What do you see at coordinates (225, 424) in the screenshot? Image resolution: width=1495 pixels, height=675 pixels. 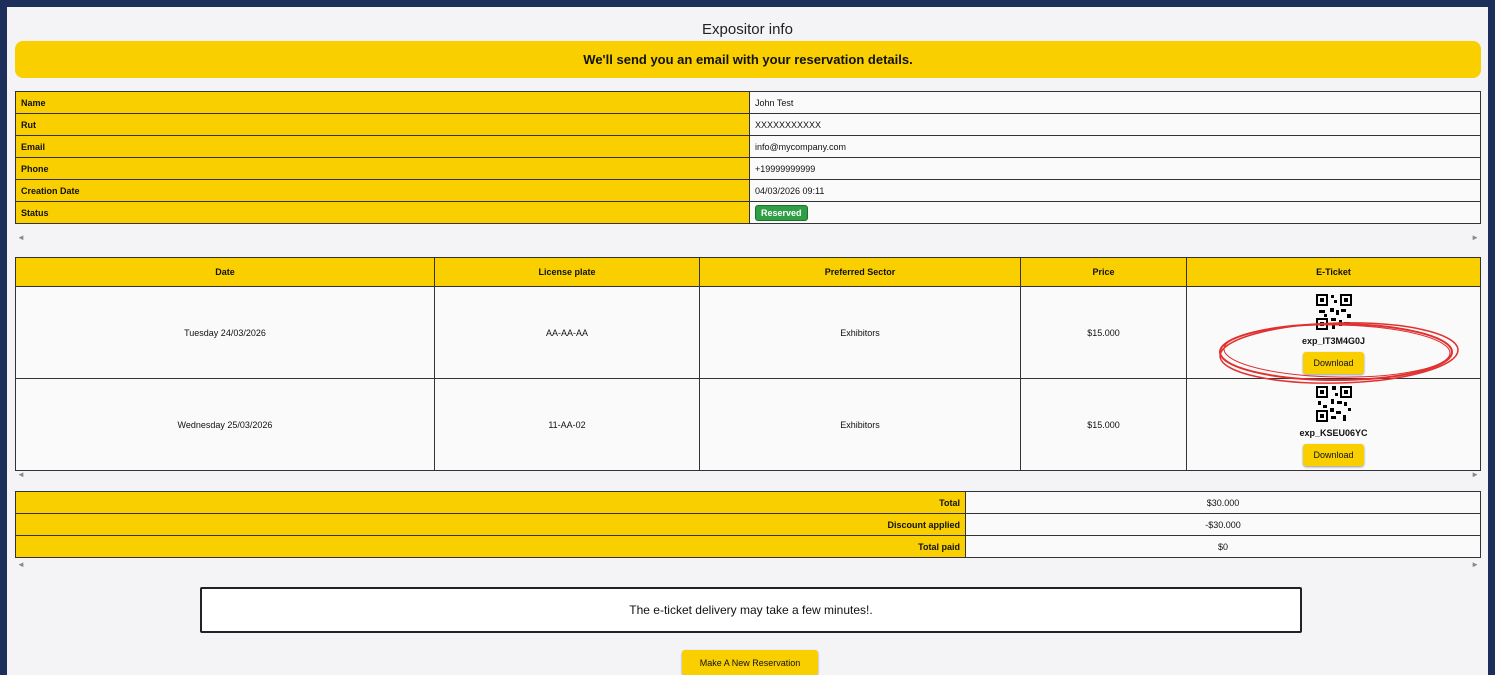 I see `ticket-date: Wednesday 25/03/2026` at bounding box center [225, 424].